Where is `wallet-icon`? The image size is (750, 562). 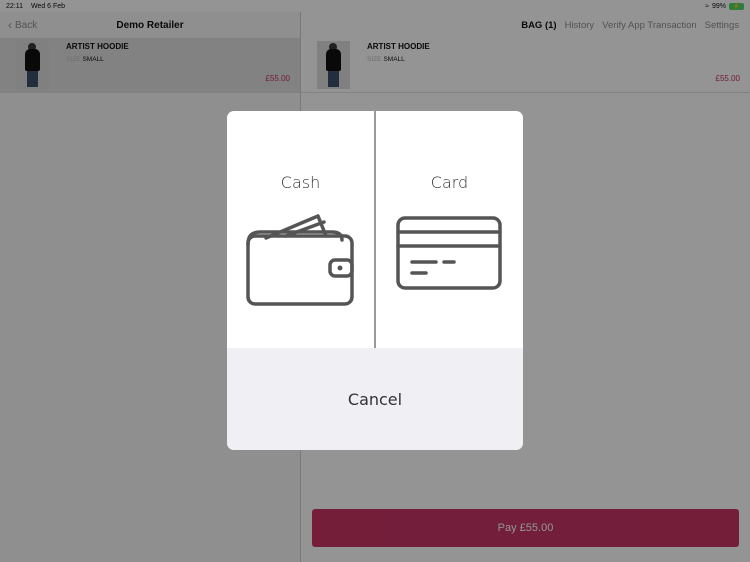
wallet-icon is located at coordinates (299, 260).